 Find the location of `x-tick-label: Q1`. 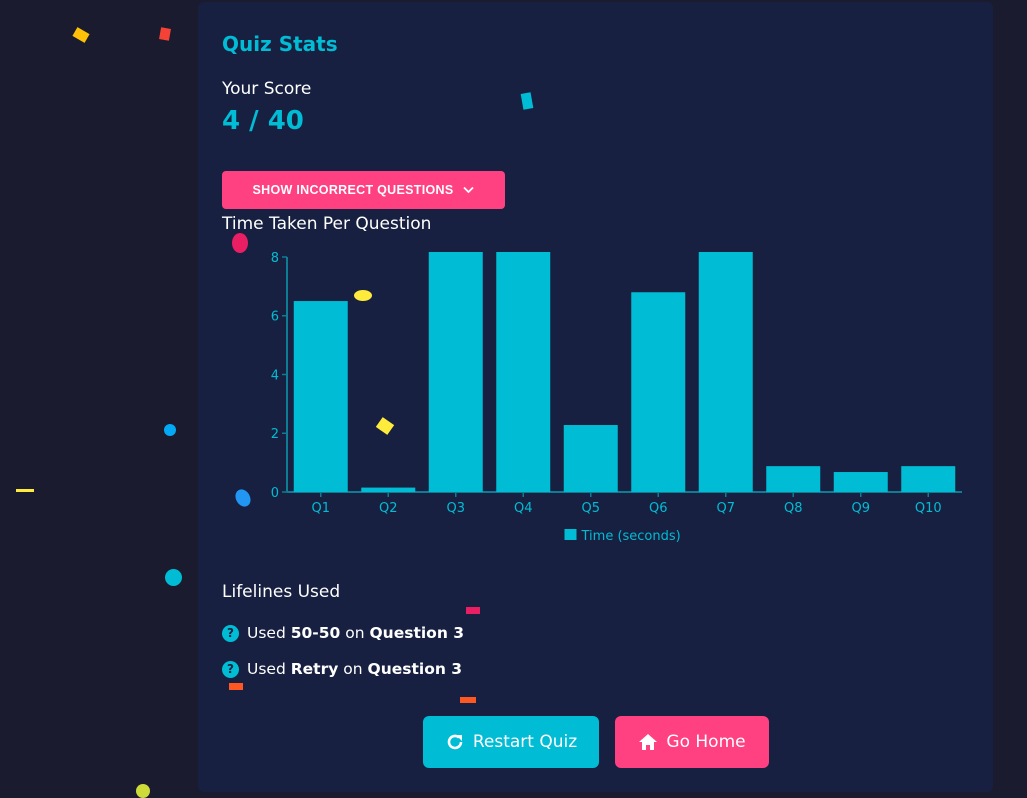

x-tick-label: Q1 is located at coordinates (320, 508).